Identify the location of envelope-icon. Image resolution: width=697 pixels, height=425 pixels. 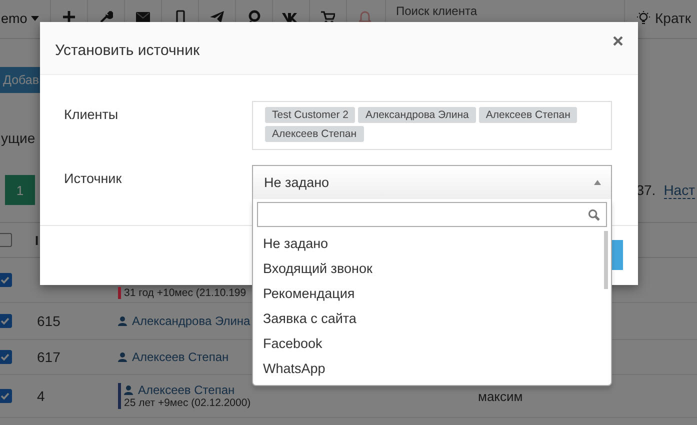
(143, 17).